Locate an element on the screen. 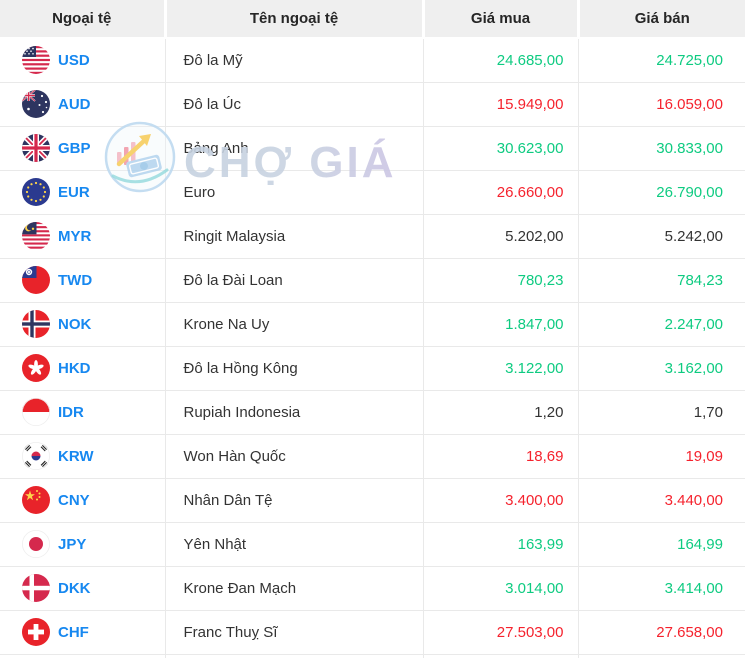  currency-name: Yên Nhật is located at coordinates (294, 544).